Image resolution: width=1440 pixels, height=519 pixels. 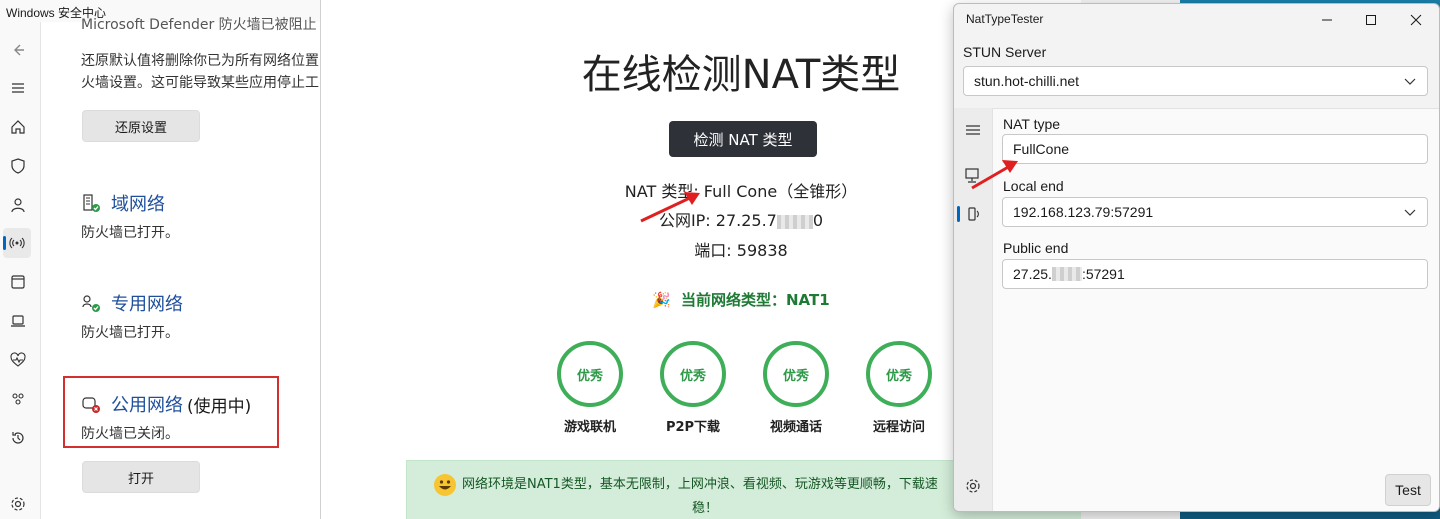 What do you see at coordinates (1371, 20) in the screenshot?
I see `maximize-icon` at bounding box center [1371, 20].